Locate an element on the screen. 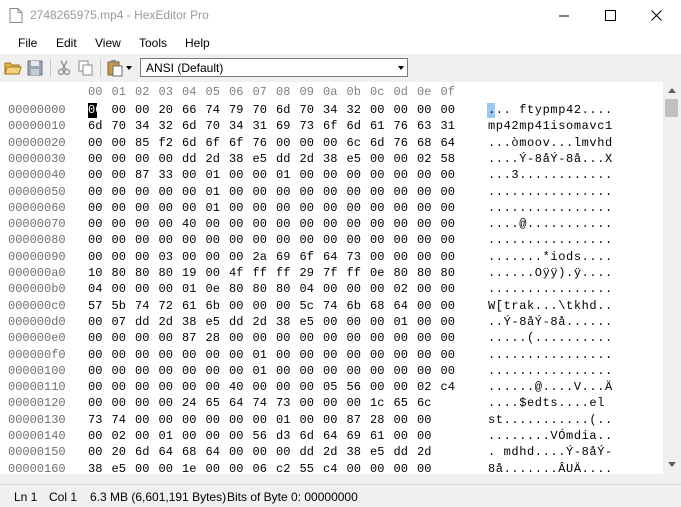  hex-byte is located at coordinates (444, 403).